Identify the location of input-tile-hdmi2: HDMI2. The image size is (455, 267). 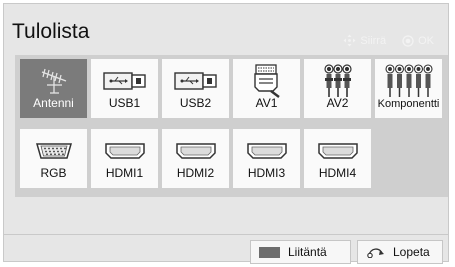
(195, 158).